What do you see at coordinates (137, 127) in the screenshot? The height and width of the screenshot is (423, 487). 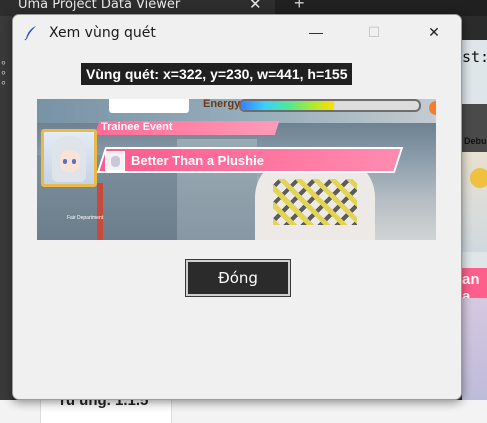 I see `preview-event-type: Trainee Event` at bounding box center [137, 127].